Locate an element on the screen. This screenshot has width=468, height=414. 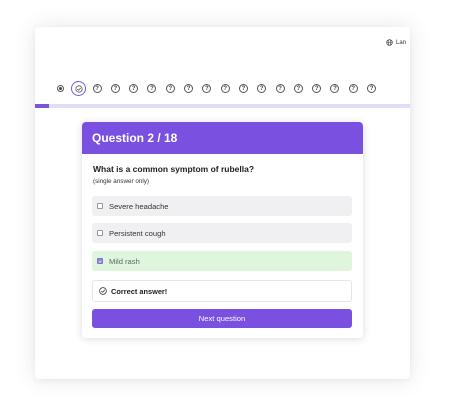
option-label: Mild rash is located at coordinates (124, 261).